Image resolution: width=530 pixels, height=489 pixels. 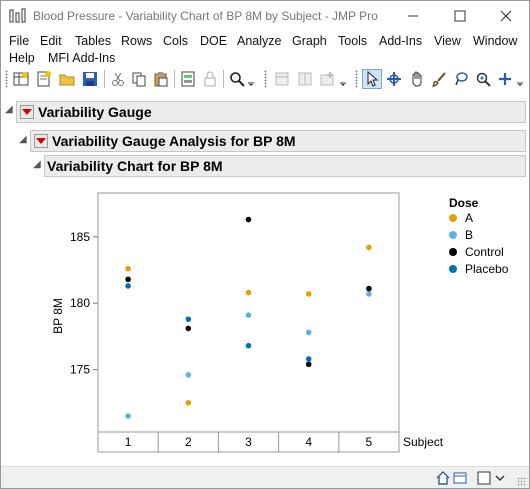 I want to click on magnifier-tool-button, so click(x=483, y=79).